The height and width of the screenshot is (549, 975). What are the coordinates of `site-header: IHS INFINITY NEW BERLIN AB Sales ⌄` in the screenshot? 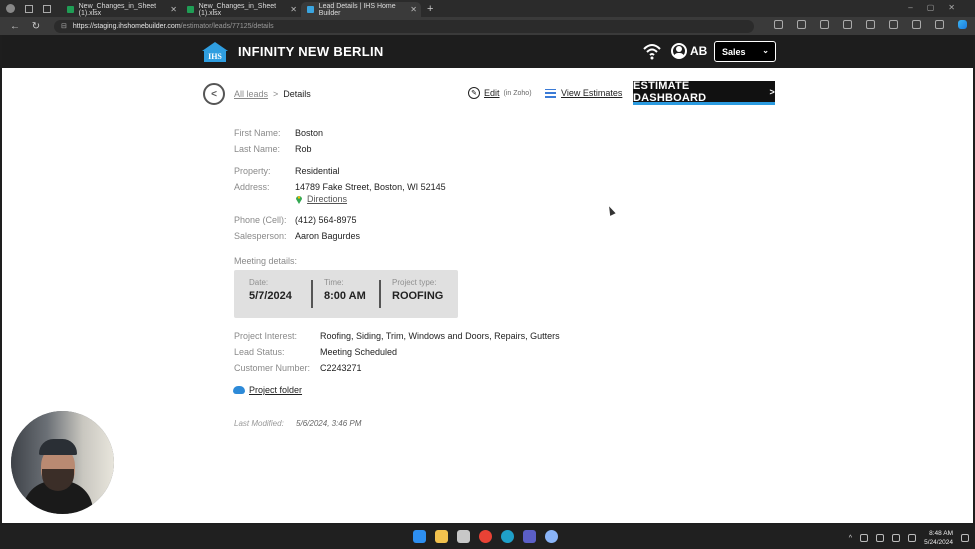 It's located at (487, 51).